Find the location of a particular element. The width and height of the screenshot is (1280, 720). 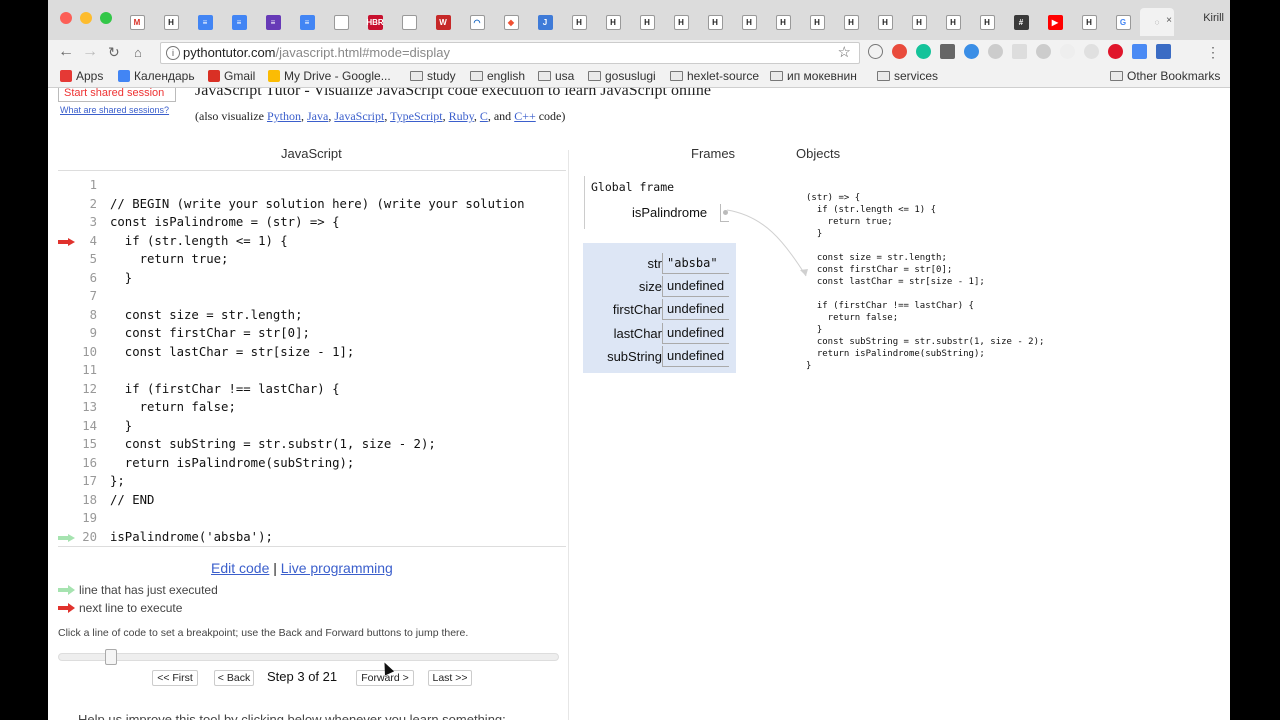

lastpass-icon is located at coordinates (1115, 51).